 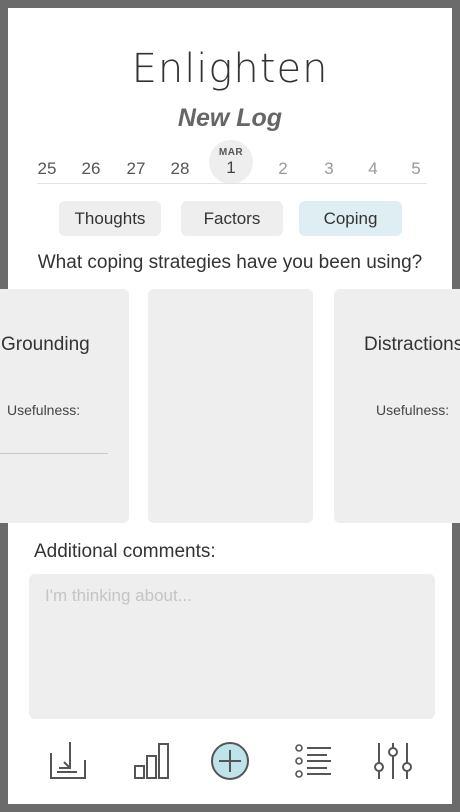 I want to click on date-day: 28, so click(x=180, y=168).